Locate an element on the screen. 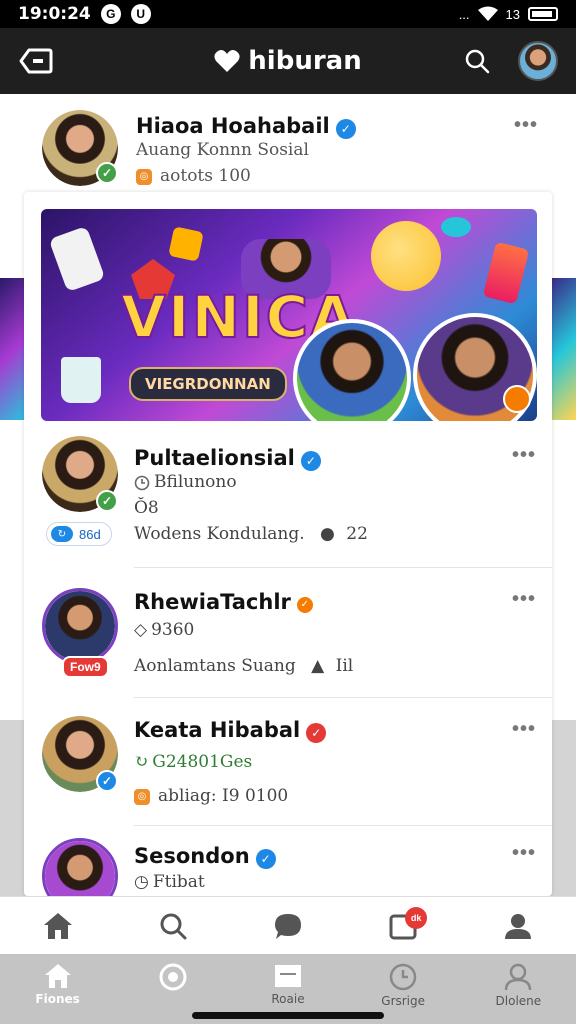 This screenshot has width=576, height=1024. diamond-icon: ◇ is located at coordinates (141, 630).